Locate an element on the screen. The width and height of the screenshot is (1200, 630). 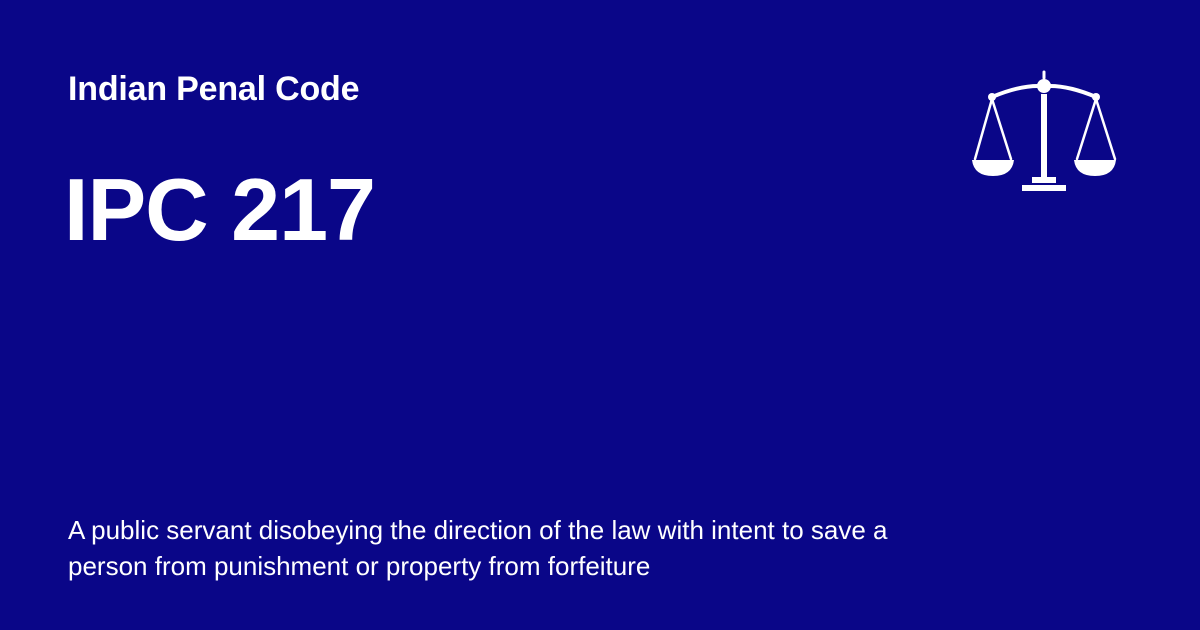
scales-of-justice-icon is located at coordinates (1044, 132).